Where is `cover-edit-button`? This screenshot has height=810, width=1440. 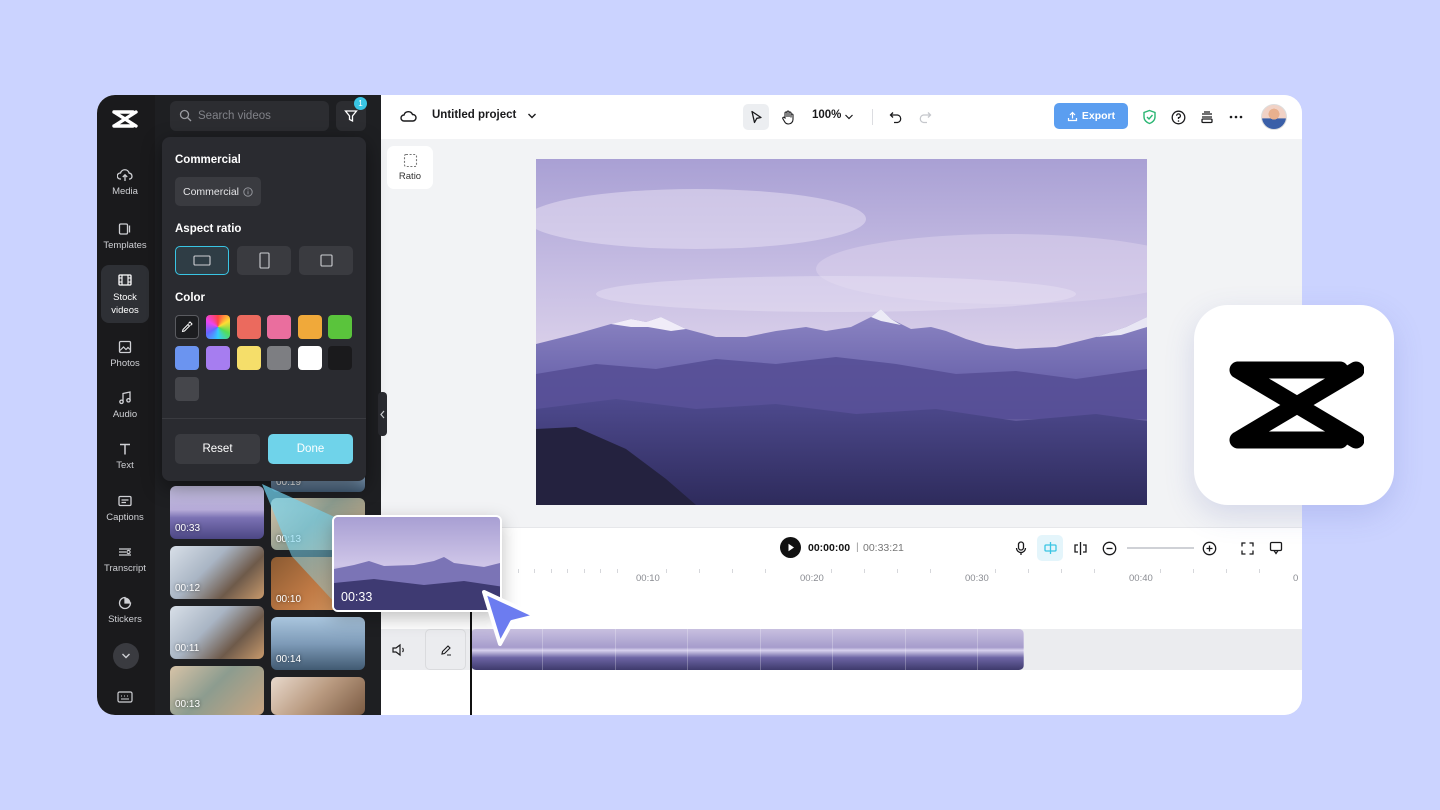 cover-edit-button is located at coordinates (445, 649).